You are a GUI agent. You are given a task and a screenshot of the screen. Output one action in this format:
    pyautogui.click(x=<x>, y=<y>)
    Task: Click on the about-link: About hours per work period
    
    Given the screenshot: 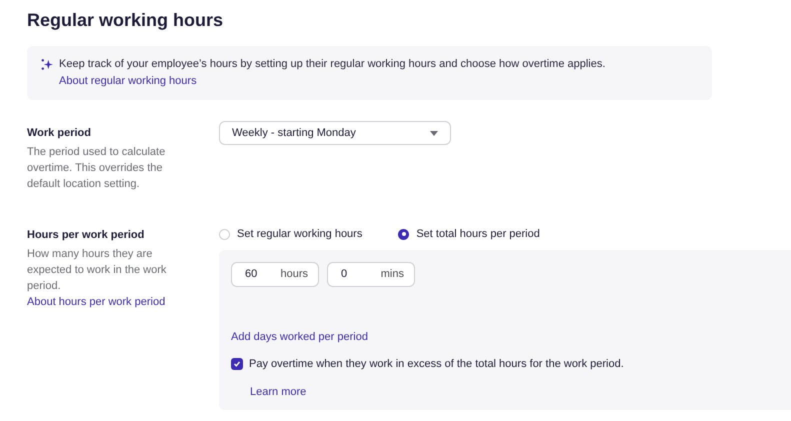 What is the action you would take?
    pyautogui.click(x=96, y=302)
    